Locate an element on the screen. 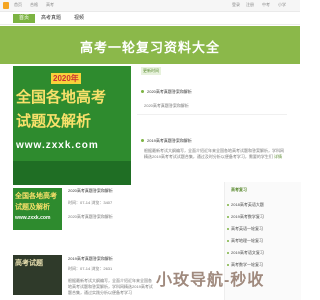 The width and height of the screenshot is (320, 300). watermark-text: 小玫导航-秒收 is located at coordinates (210, 280).